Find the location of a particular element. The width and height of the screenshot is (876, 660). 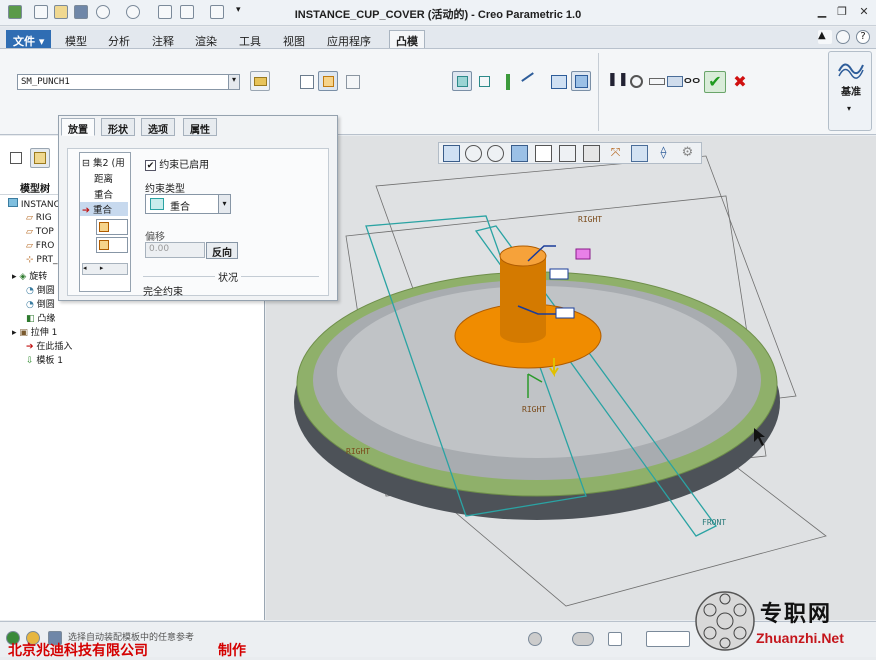

glasses-icon: ⴰⴰ is located at coordinates (692, 81).